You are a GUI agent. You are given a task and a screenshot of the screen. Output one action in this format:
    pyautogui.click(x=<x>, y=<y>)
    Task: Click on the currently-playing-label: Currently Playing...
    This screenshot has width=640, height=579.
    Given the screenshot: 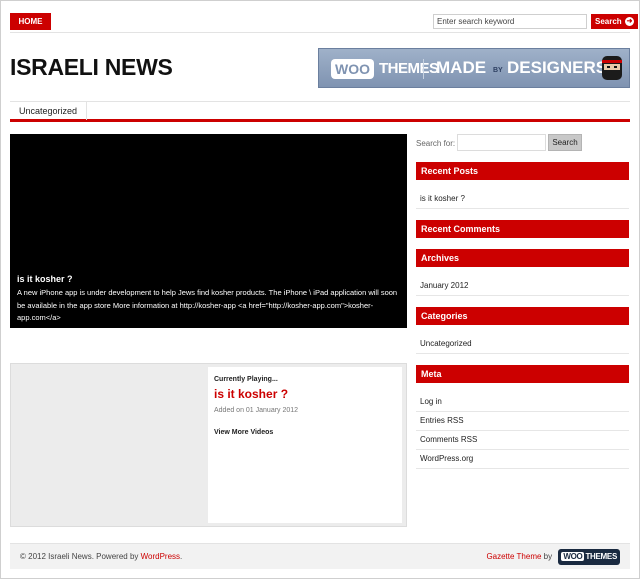 What is the action you would take?
    pyautogui.click(x=246, y=379)
    